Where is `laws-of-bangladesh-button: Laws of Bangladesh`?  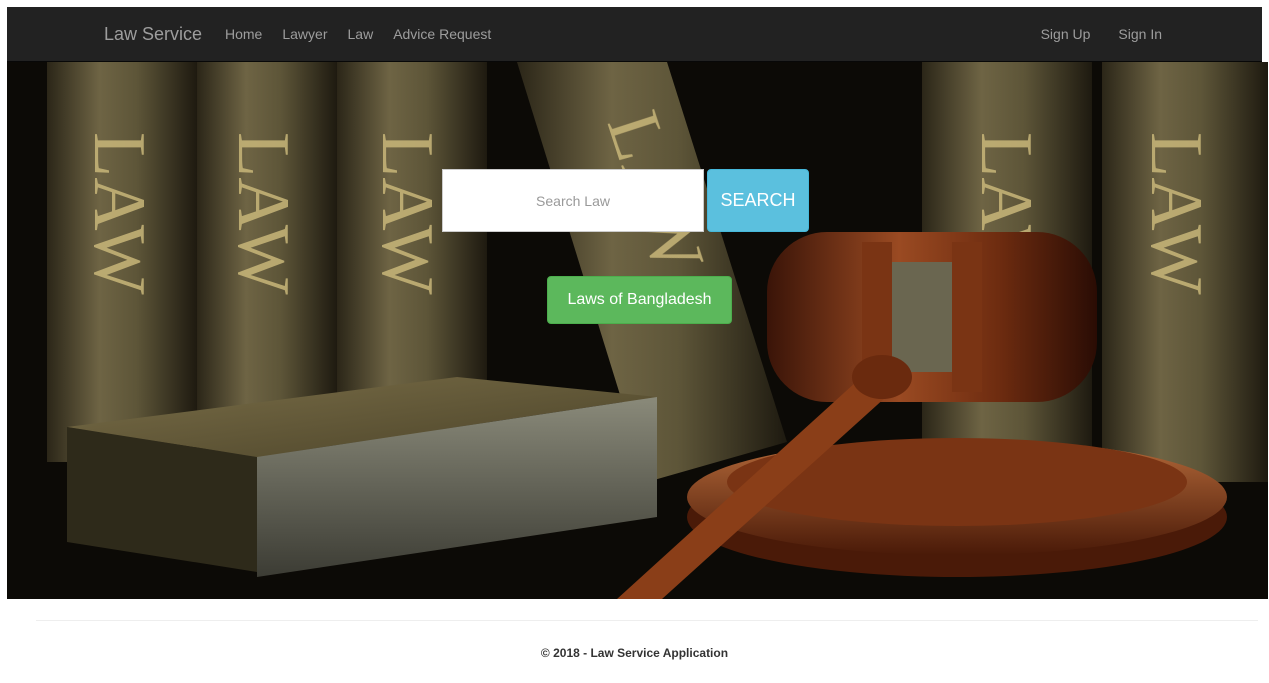 laws-of-bangladesh-button: Laws of Bangladesh is located at coordinates (639, 300).